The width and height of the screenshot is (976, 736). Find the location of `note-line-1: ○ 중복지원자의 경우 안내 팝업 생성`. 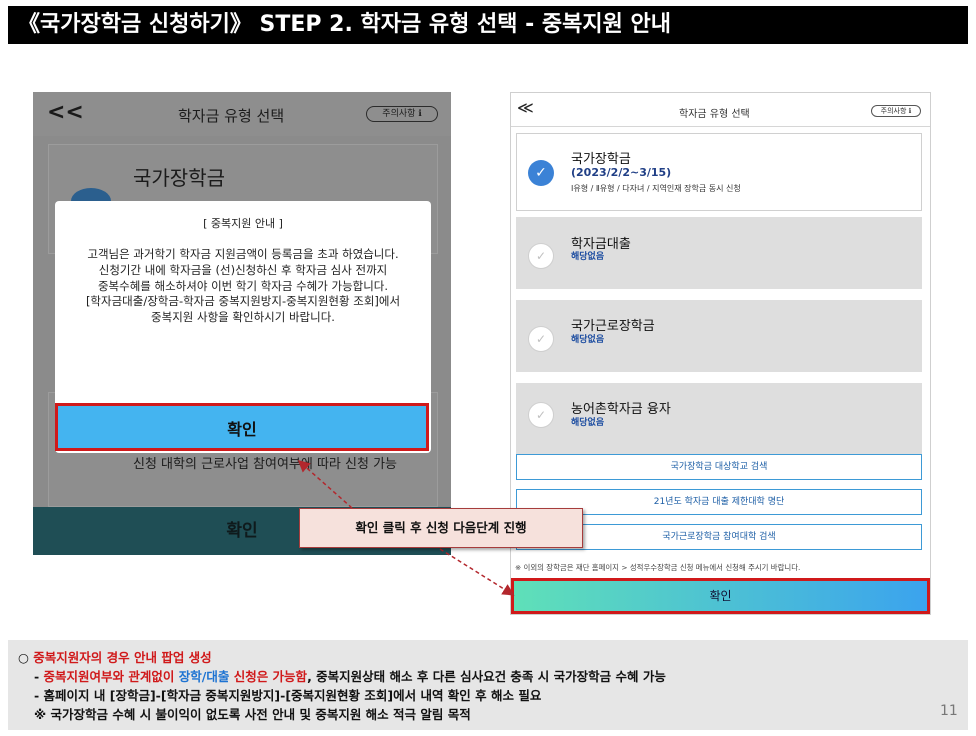

note-line-1: ○ 중복지원자의 경우 안내 팝업 생성 is located at coordinates (493, 657).